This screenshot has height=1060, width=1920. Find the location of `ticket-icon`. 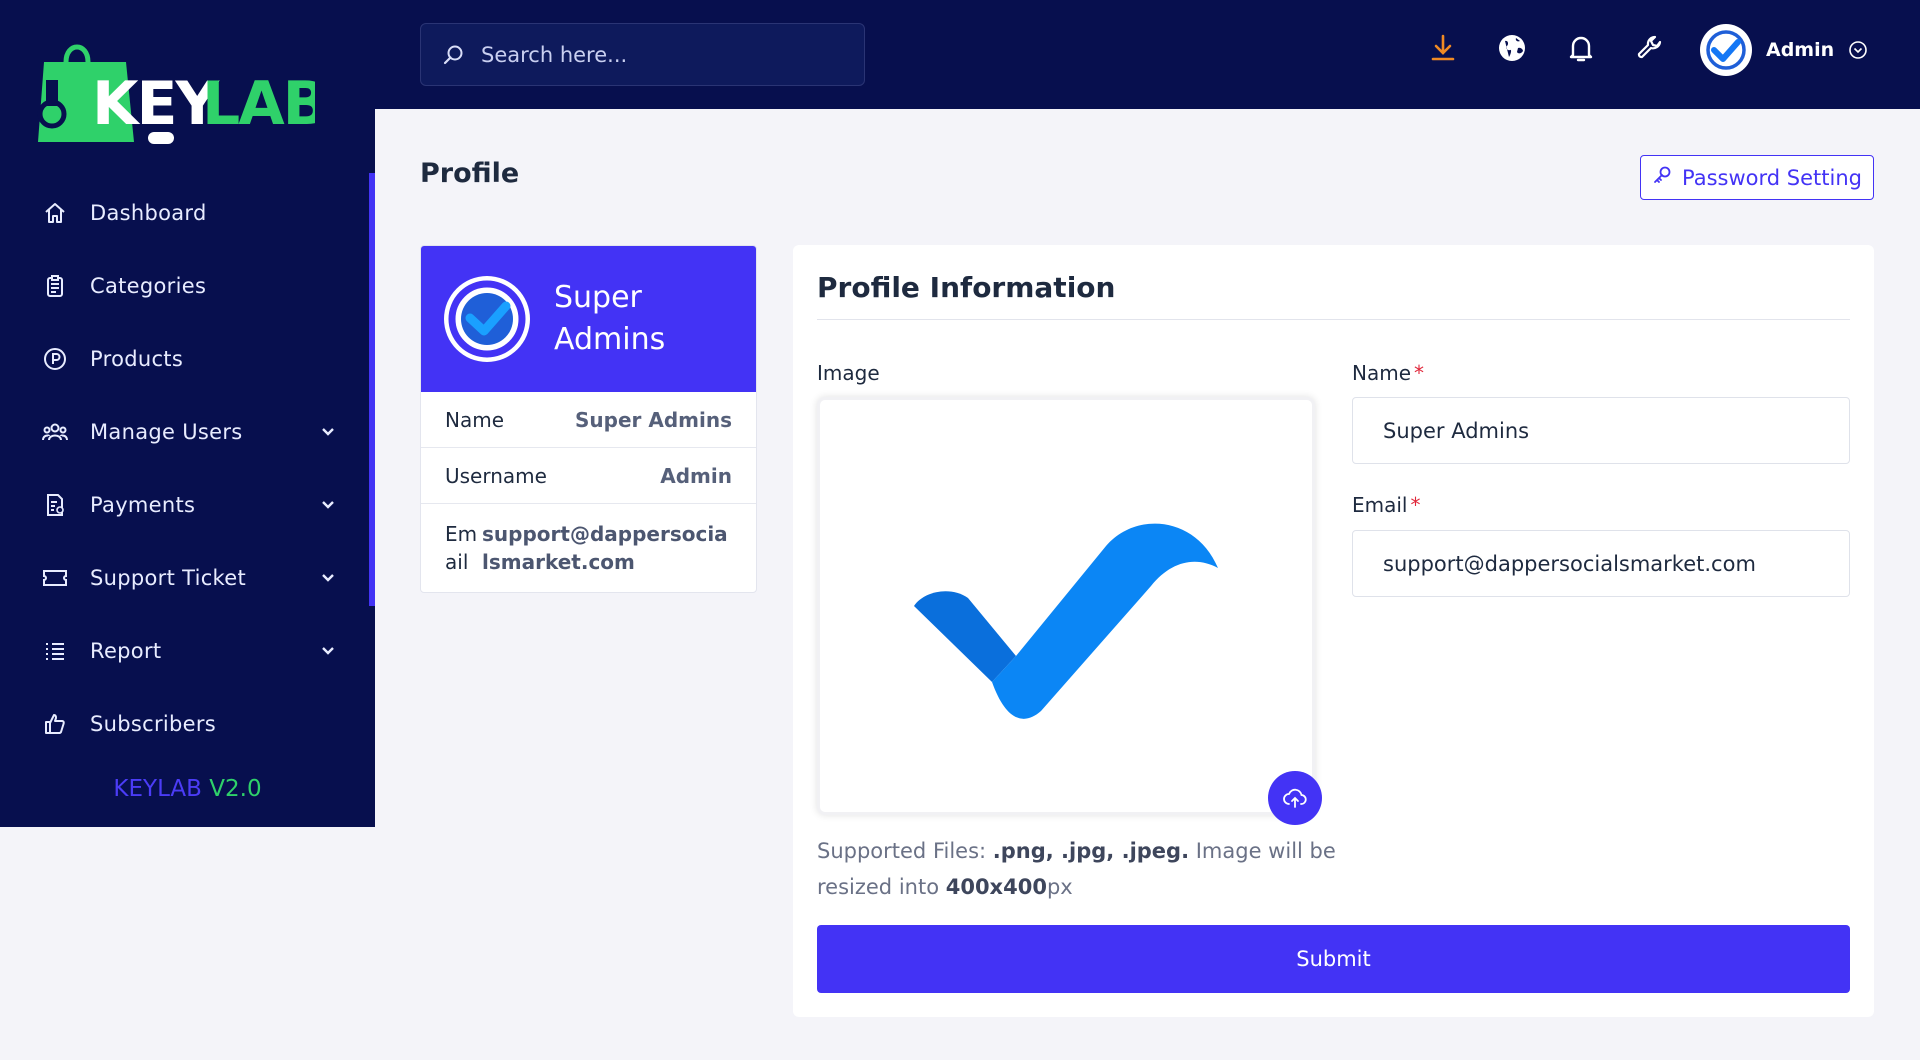

ticket-icon is located at coordinates (55, 578).